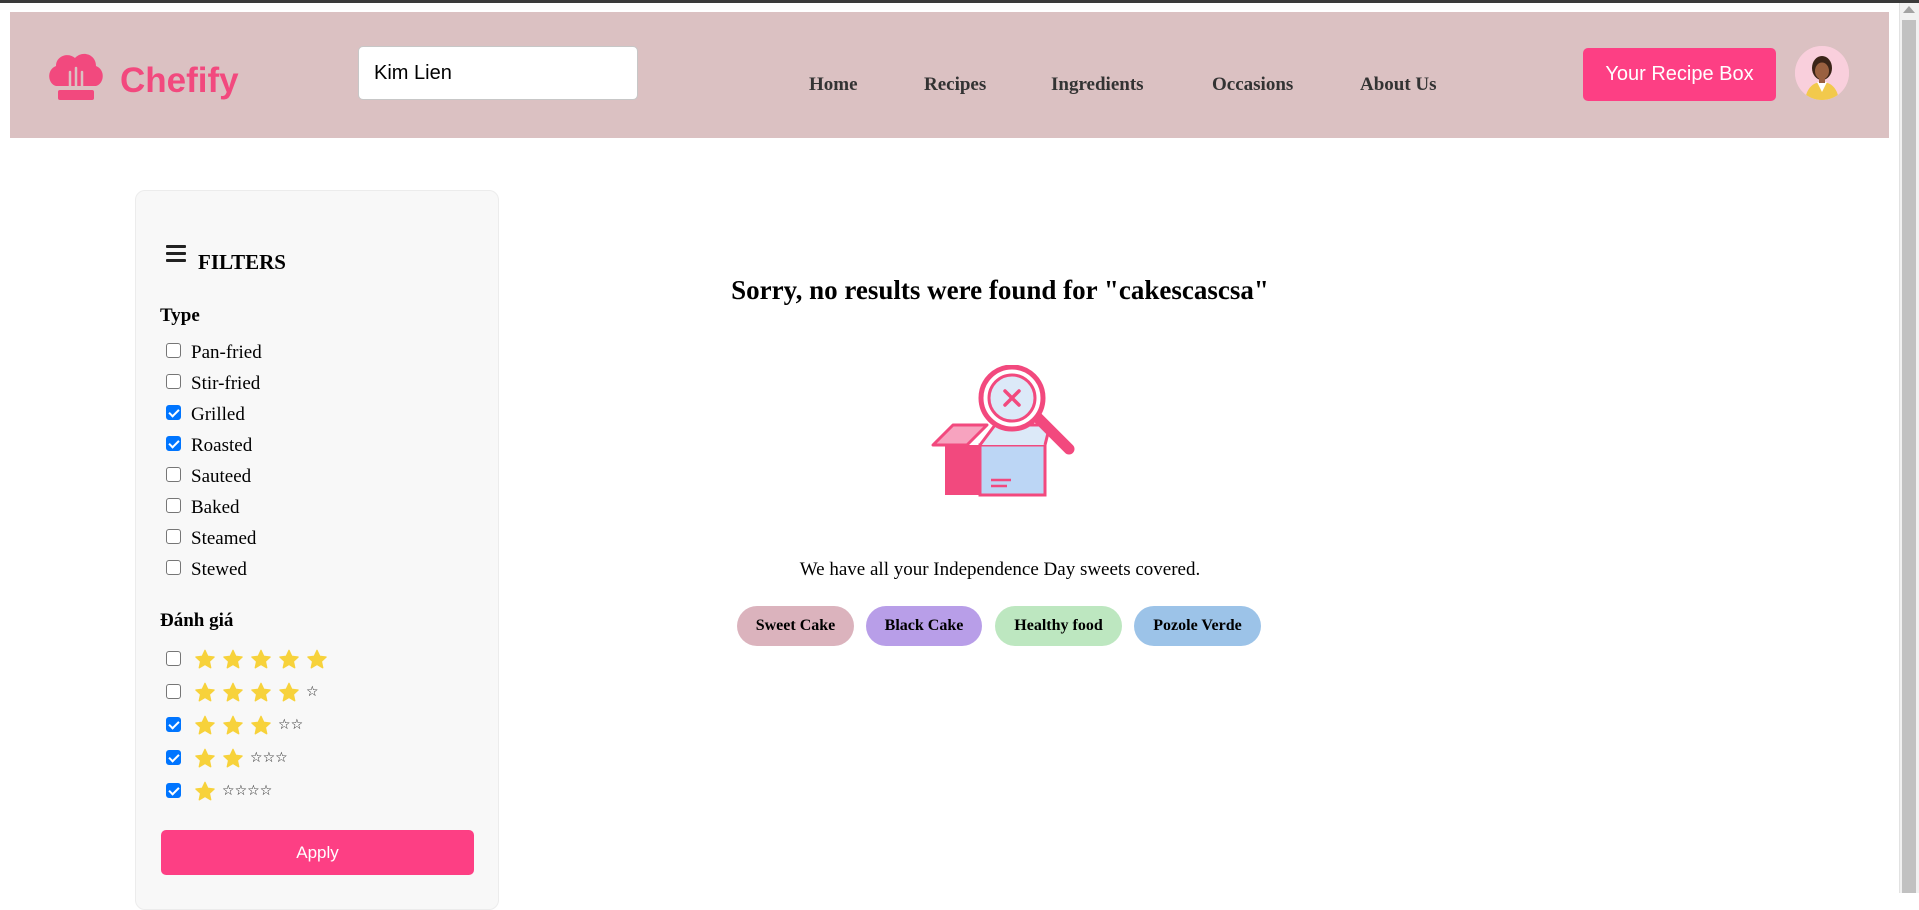 The width and height of the screenshot is (1919, 910). I want to click on chip-healthy-food: Healthy food, so click(1058, 626).